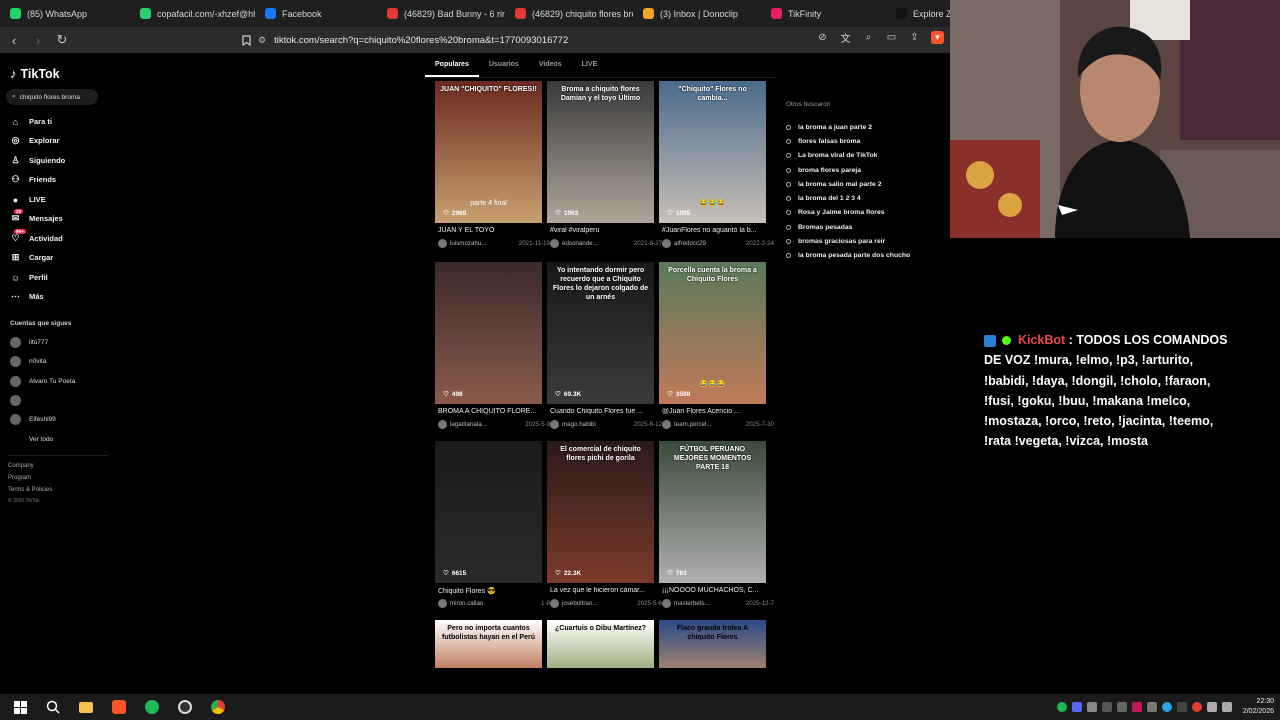 This screenshot has height=720, width=1280. Describe the element at coordinates (606, 230) in the screenshot. I see `video-caption: #viral #viralperu` at that location.